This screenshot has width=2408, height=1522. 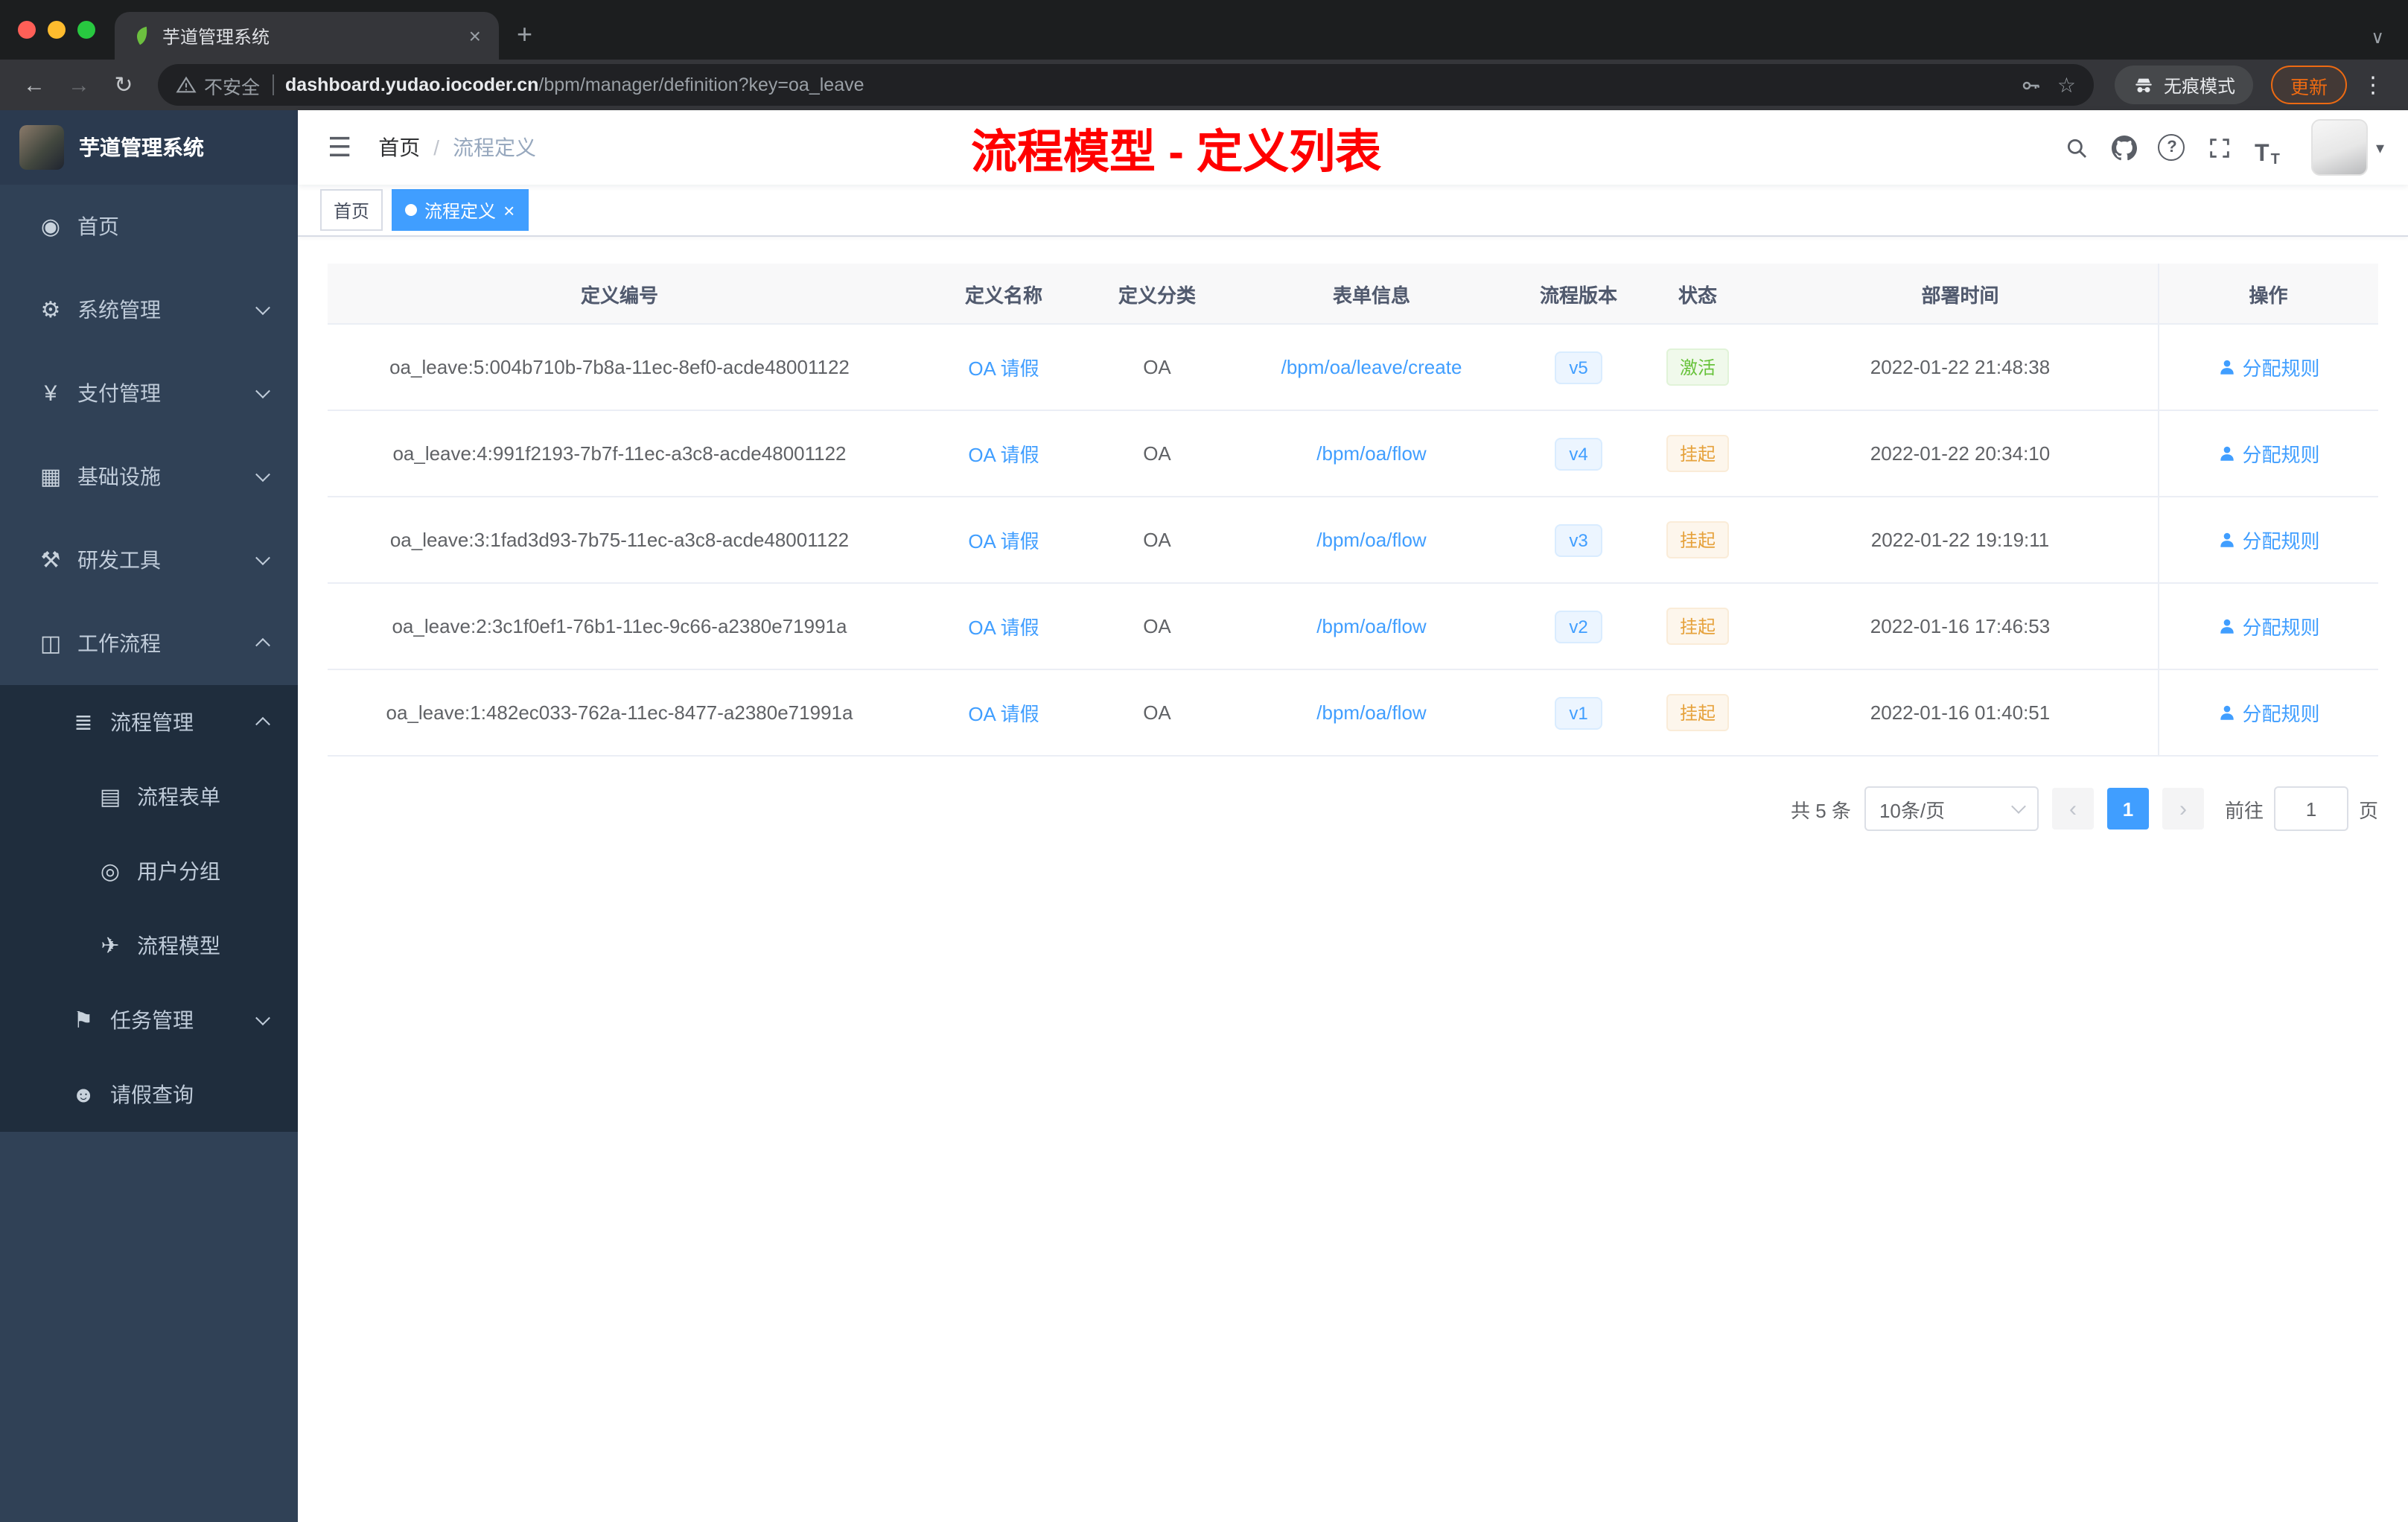 I want to click on url-path: /bpm/manager/definition?key=oa_leave, so click(x=701, y=84).